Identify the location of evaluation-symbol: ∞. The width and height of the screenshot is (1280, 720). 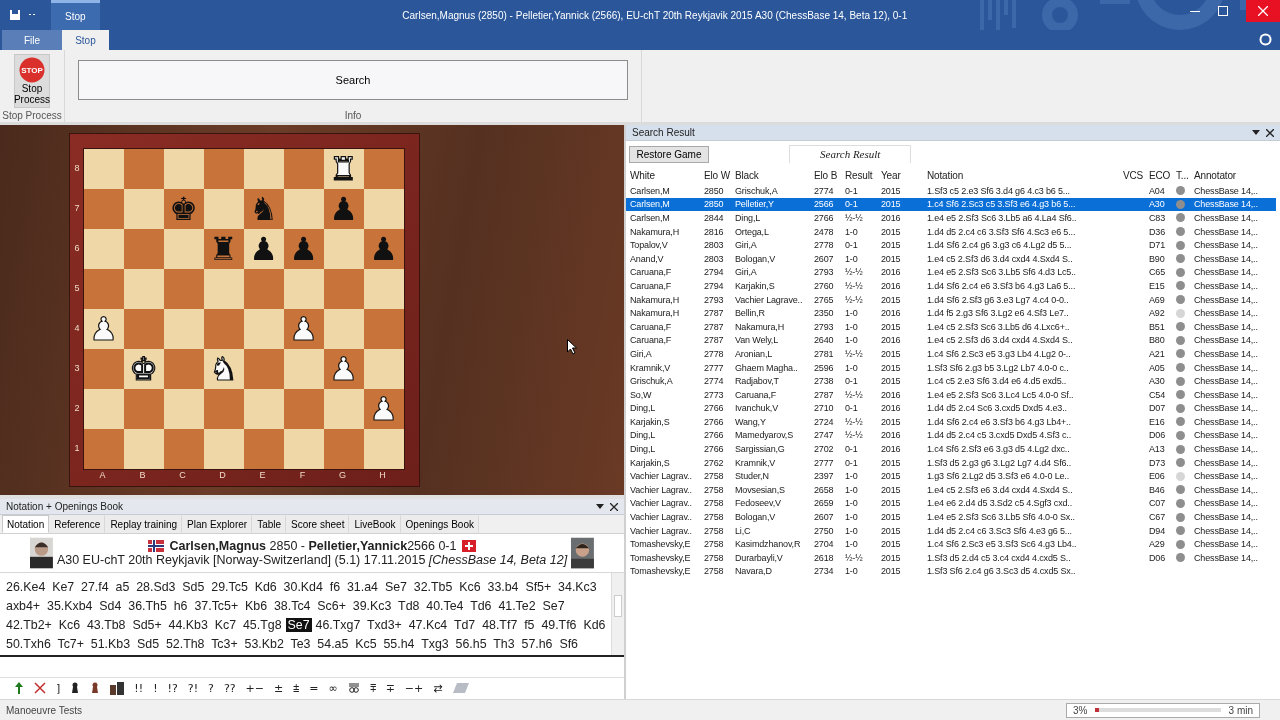
(333, 688).